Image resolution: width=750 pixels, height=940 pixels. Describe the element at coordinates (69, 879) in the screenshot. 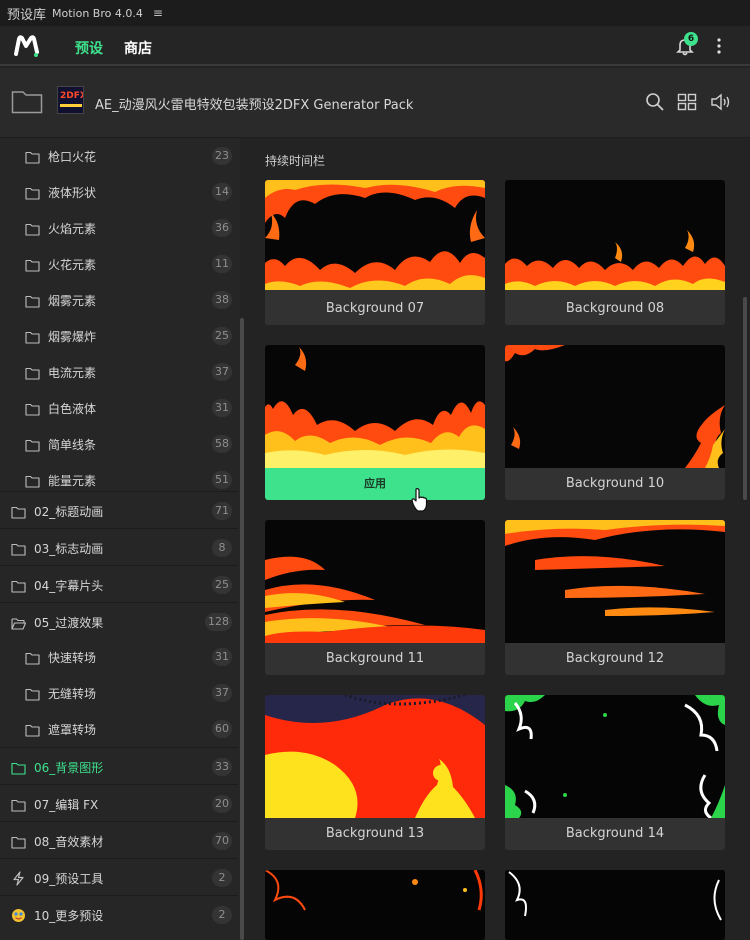

I see `sidebar-item-label: 09_预设工具` at that location.